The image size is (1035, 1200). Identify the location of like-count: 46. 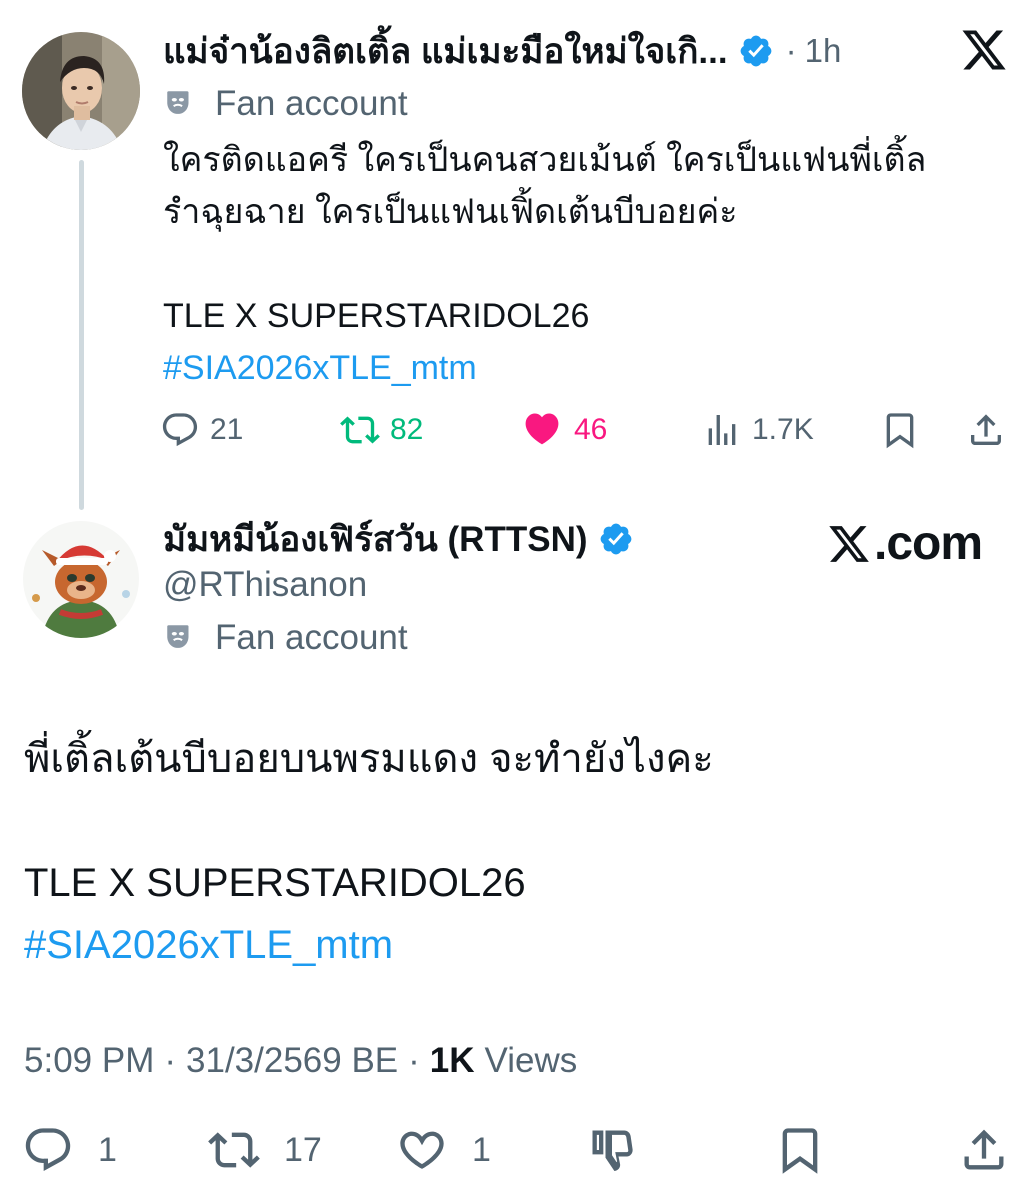
(591, 429).